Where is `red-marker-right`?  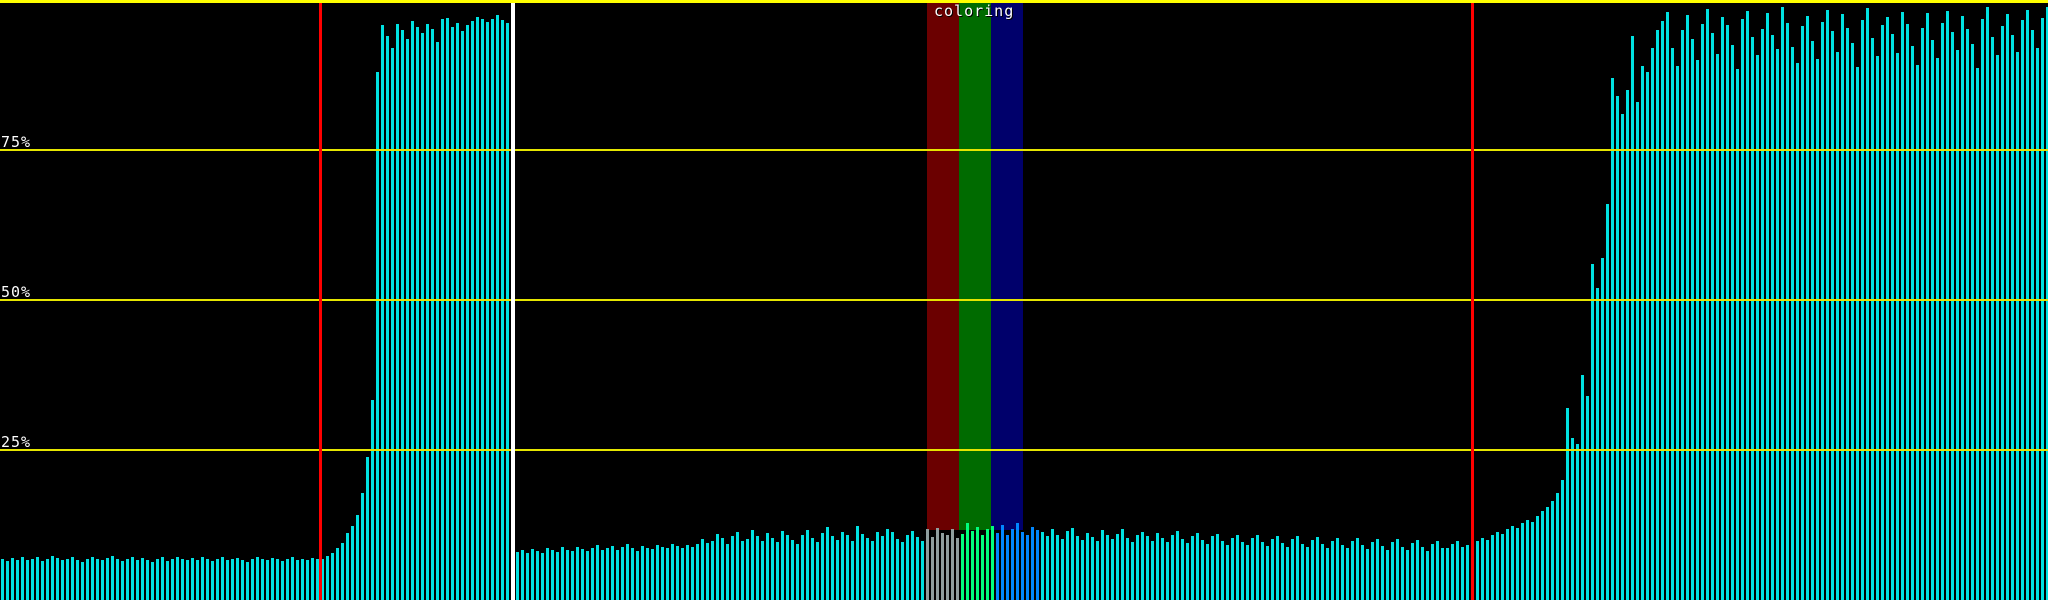
red-marker-right is located at coordinates (1472, 300).